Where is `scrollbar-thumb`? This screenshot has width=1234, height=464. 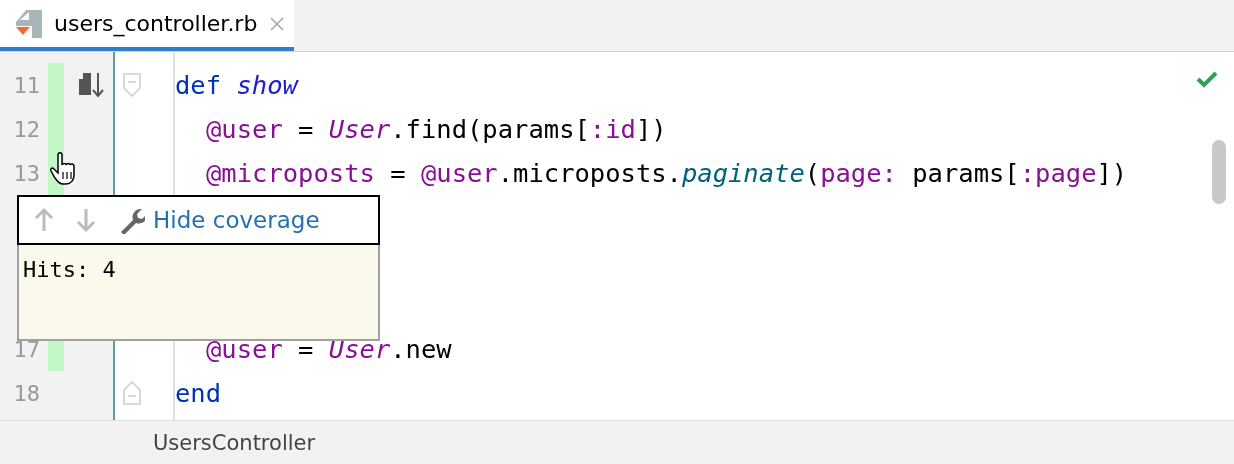
scrollbar-thumb is located at coordinates (1219, 172).